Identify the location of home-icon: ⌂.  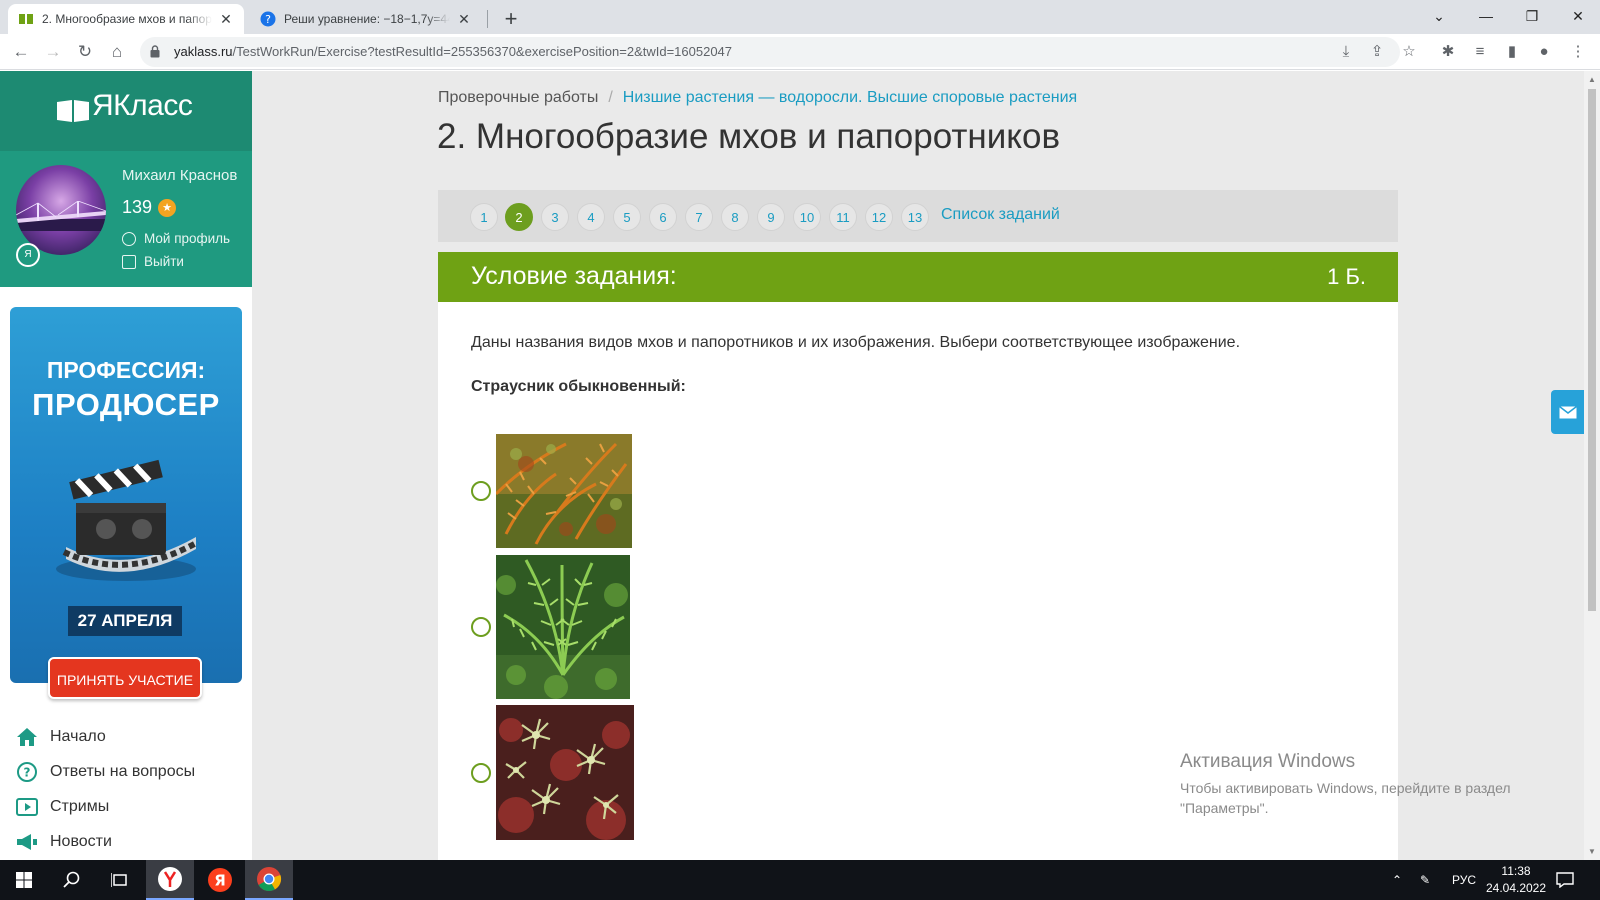
(117, 52).